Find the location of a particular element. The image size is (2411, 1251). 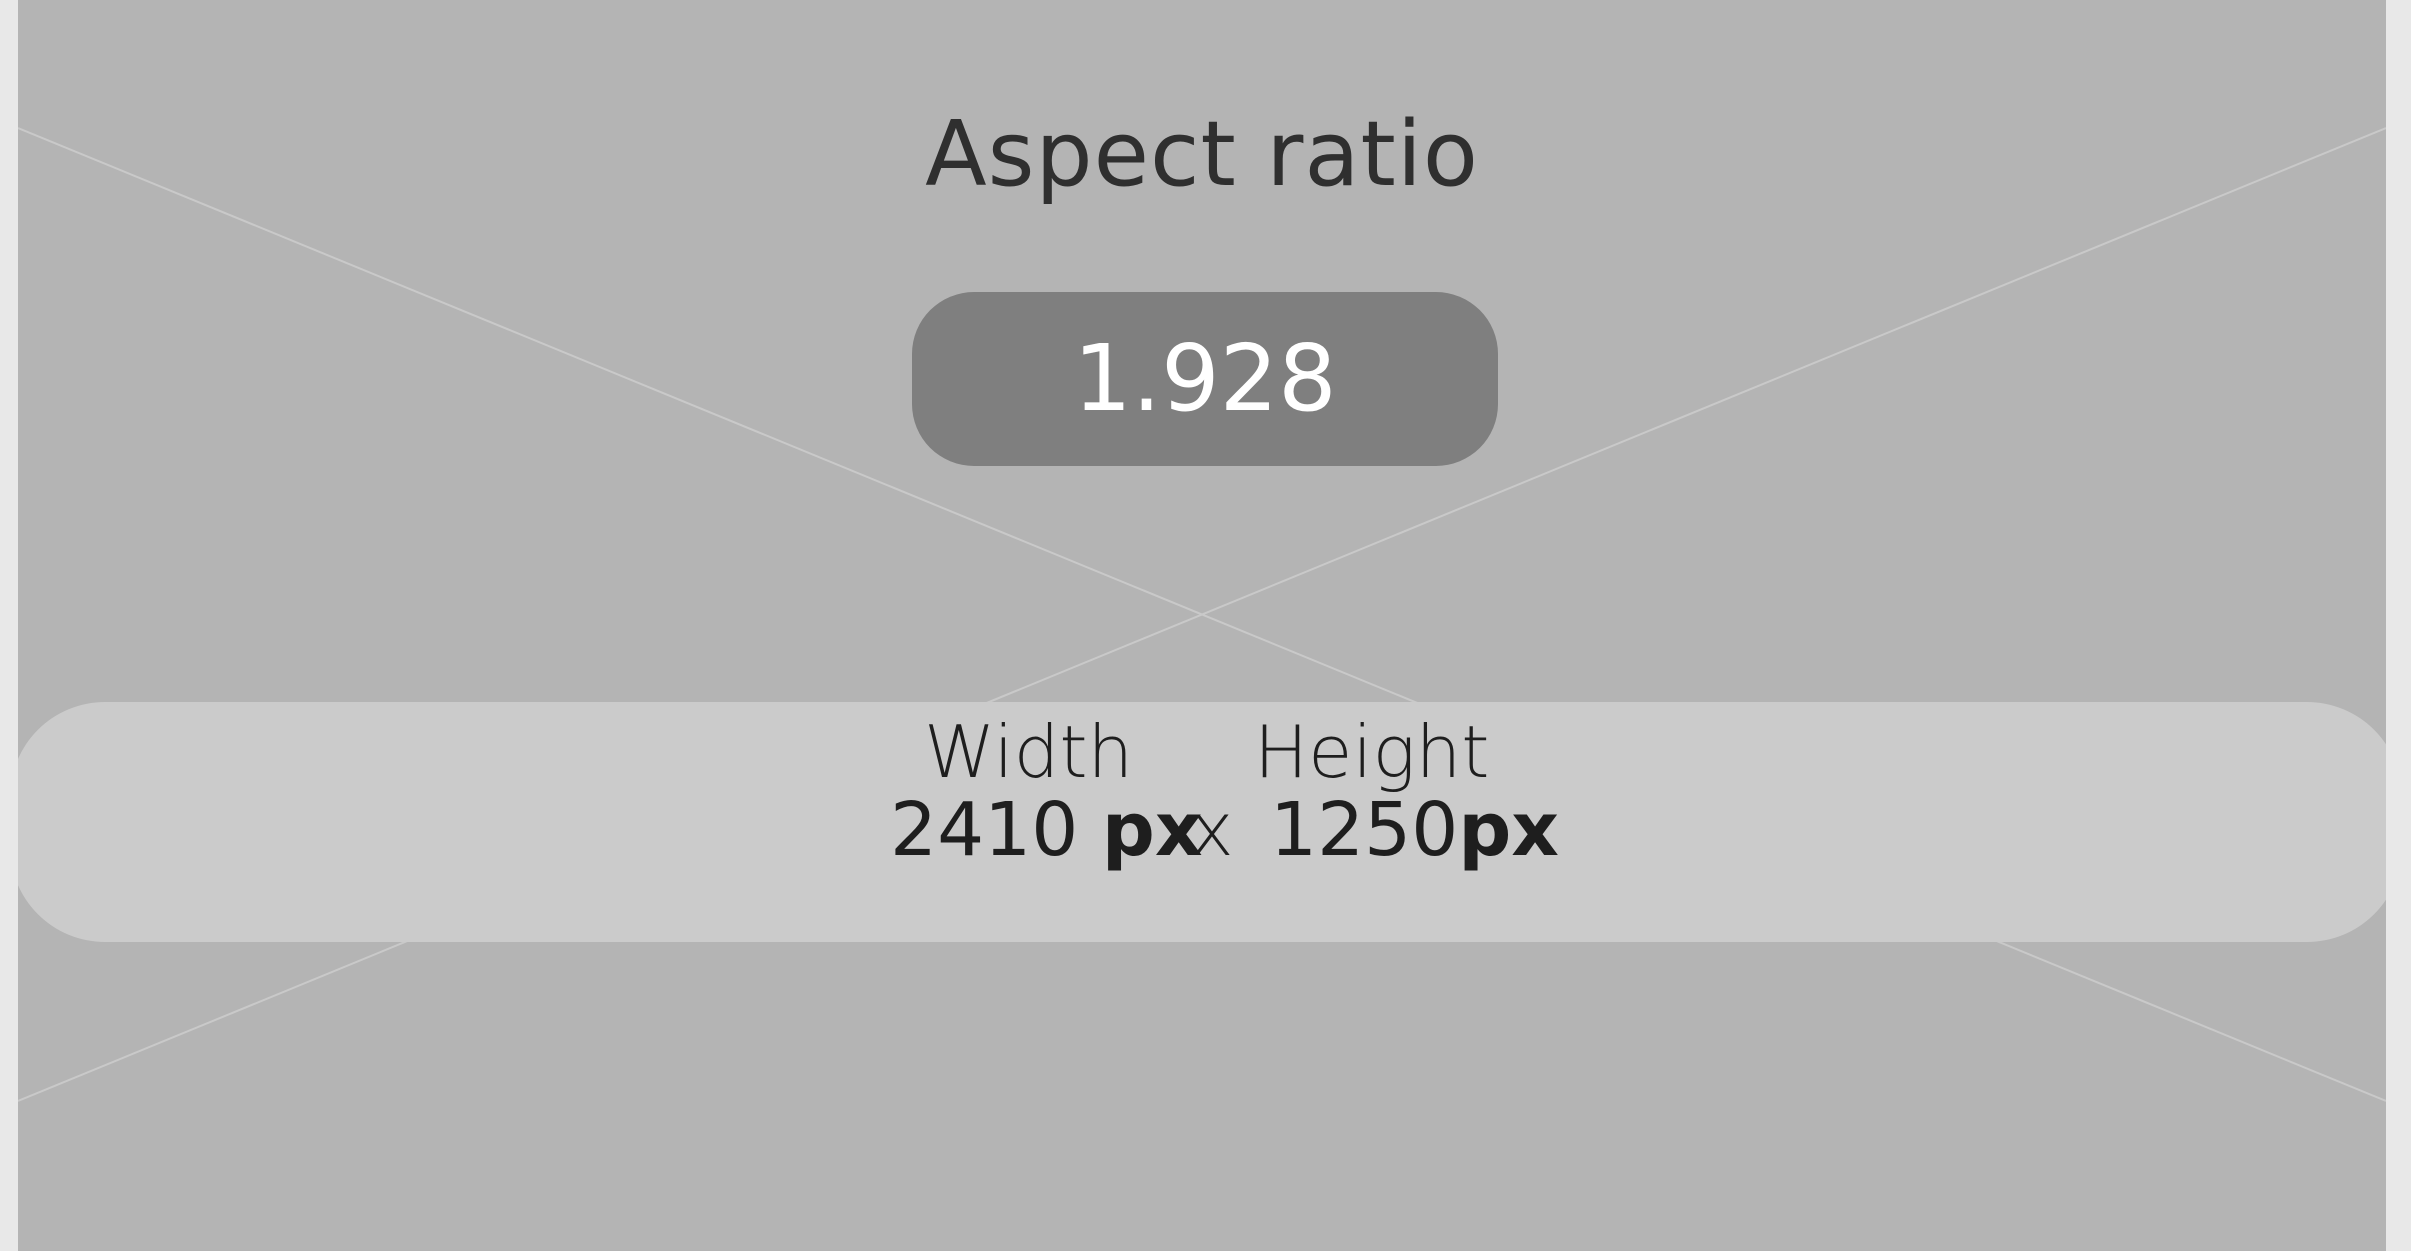

aspect-ratio-value: 1.928 is located at coordinates (1205, 378).